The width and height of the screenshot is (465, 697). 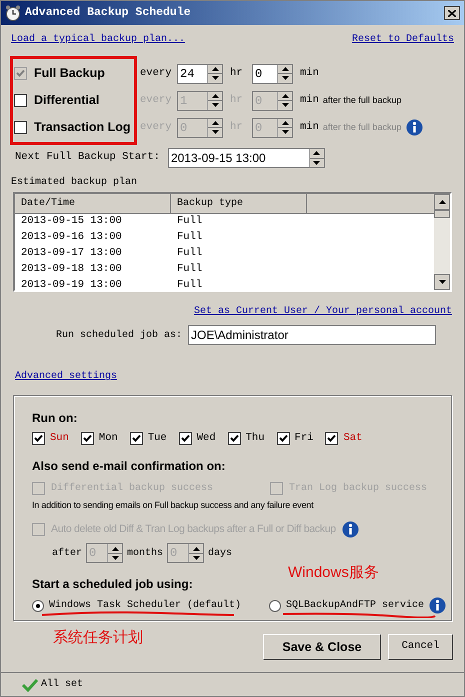 What do you see at coordinates (74, 183) in the screenshot?
I see `plan-label: Estimated backup plan` at bounding box center [74, 183].